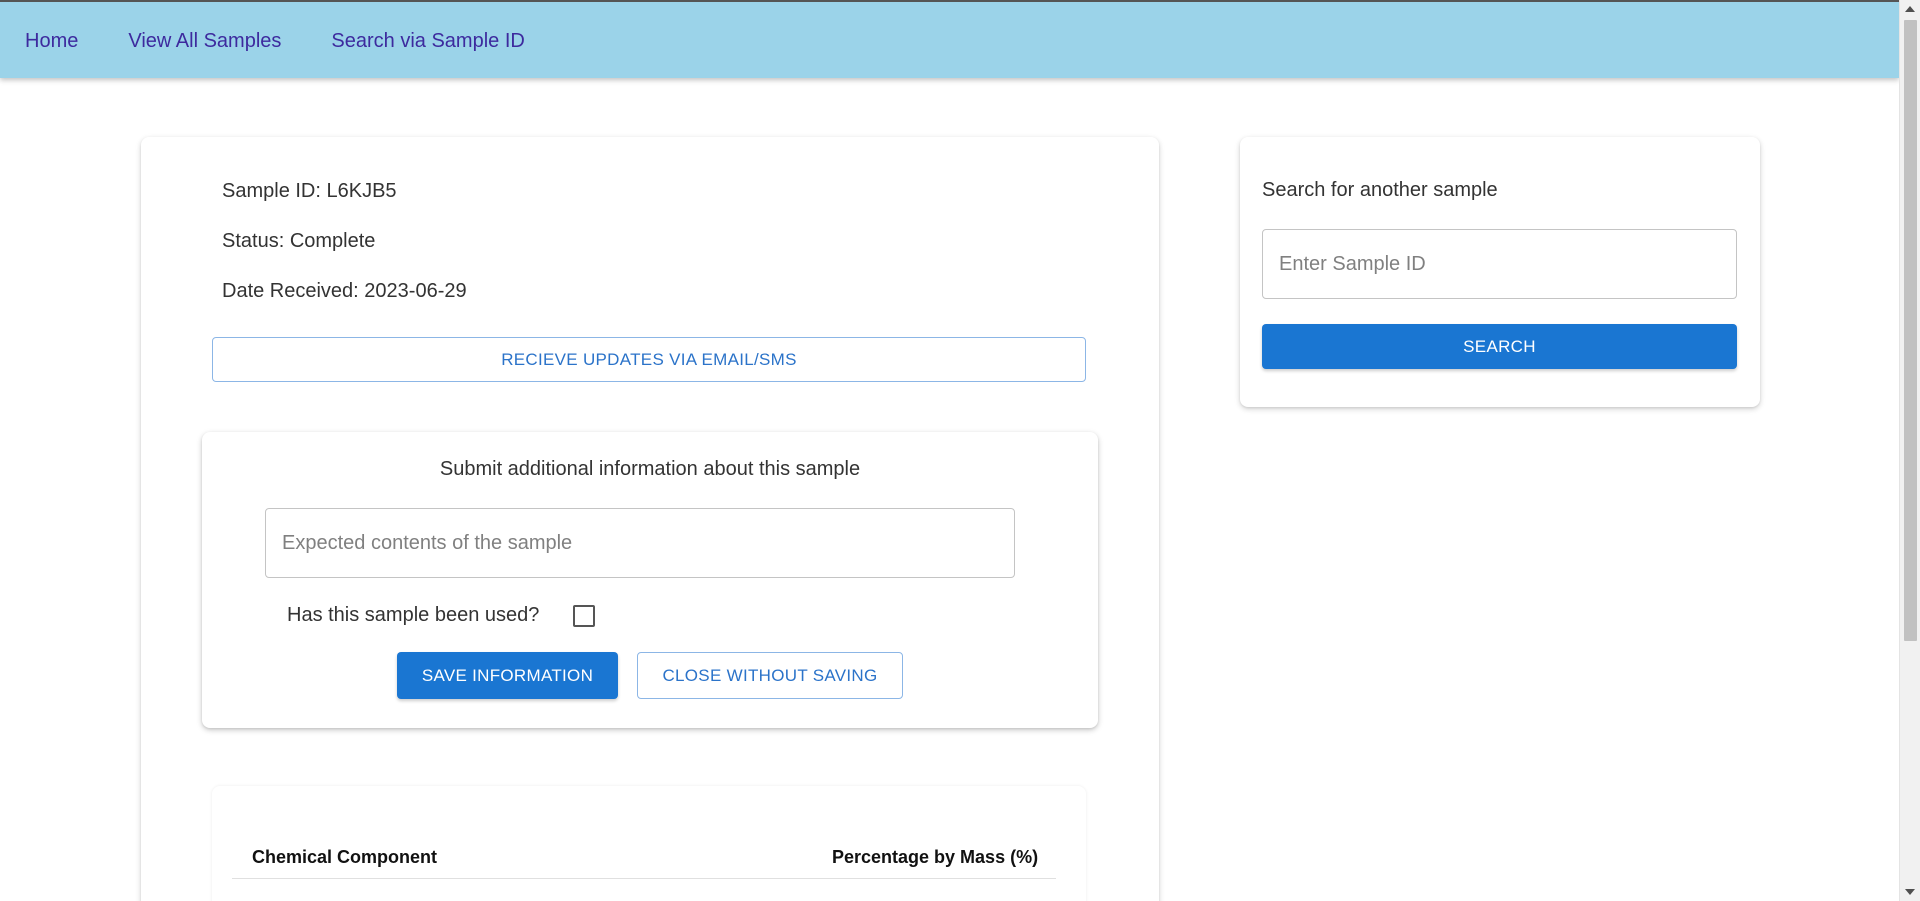 This screenshot has height=901, width=1920. Describe the element at coordinates (299, 241) in the screenshot. I see `status-text: Status: Complete` at that location.